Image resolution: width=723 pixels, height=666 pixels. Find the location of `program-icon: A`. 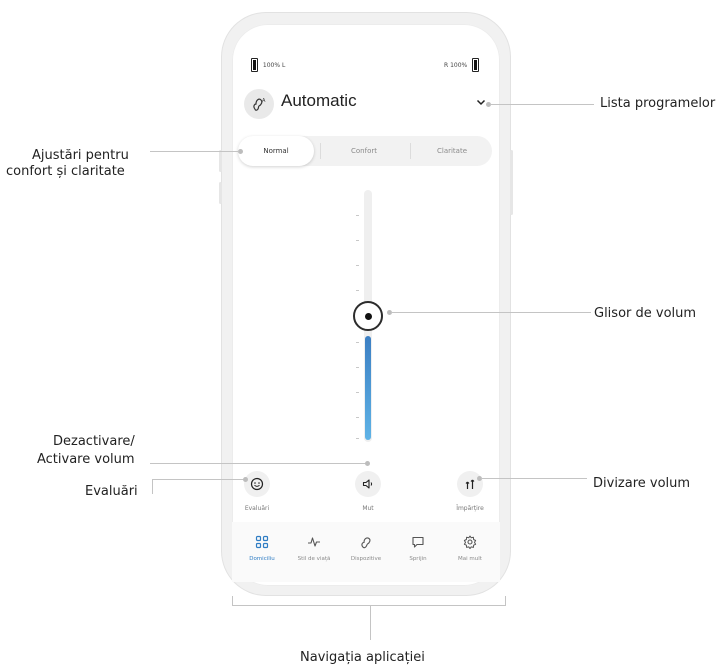

program-icon: A is located at coordinates (259, 104).